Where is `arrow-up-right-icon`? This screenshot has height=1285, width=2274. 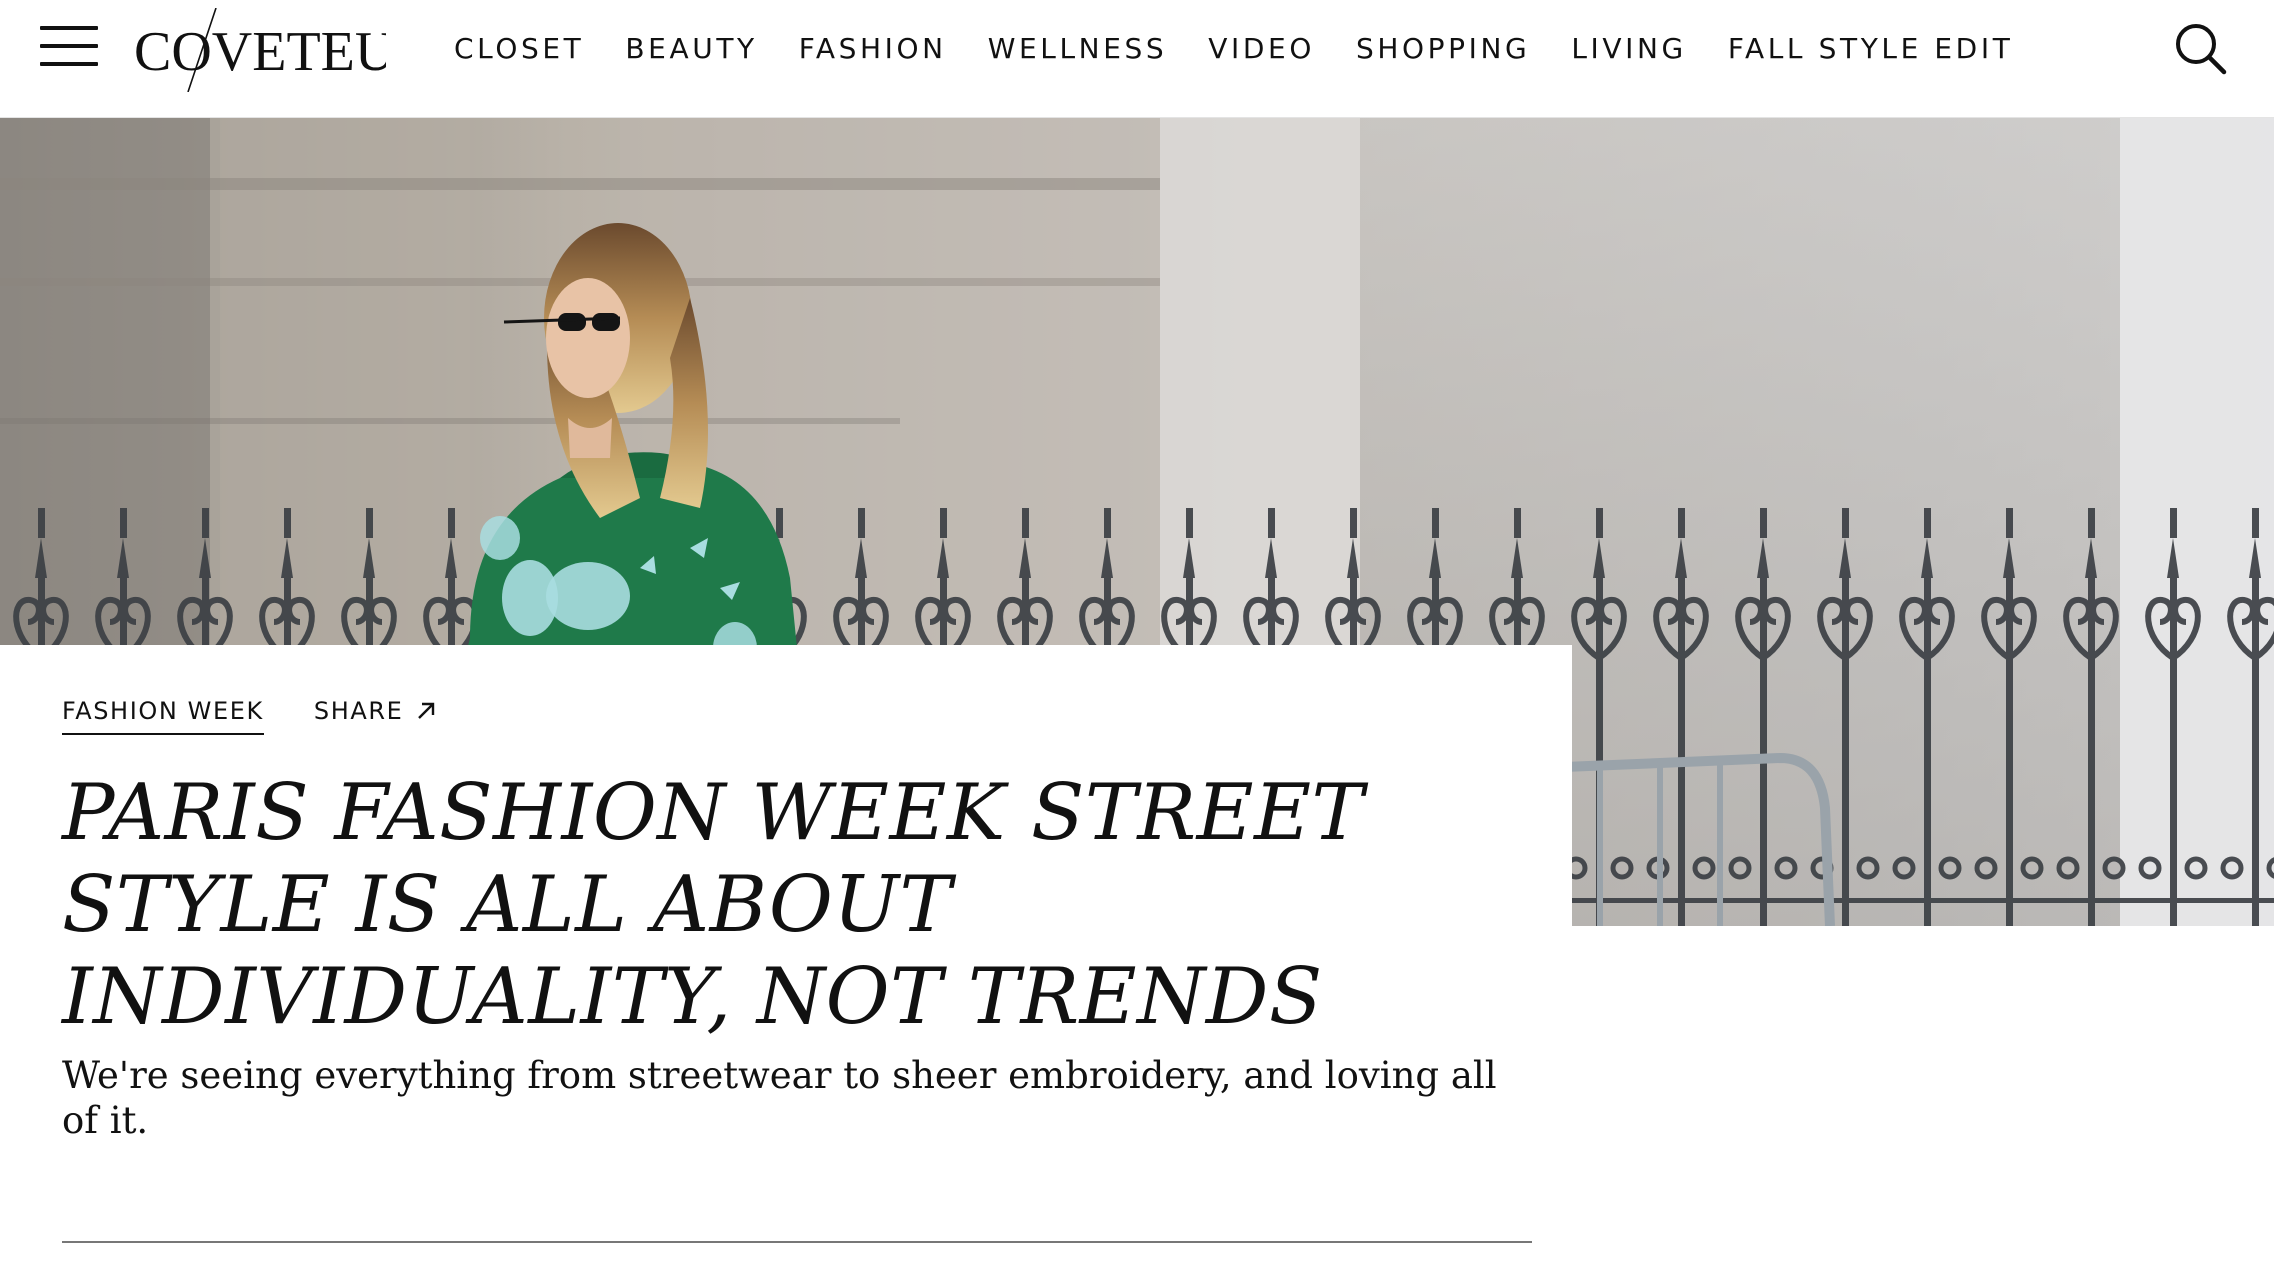
arrow-up-right-icon is located at coordinates (426, 710).